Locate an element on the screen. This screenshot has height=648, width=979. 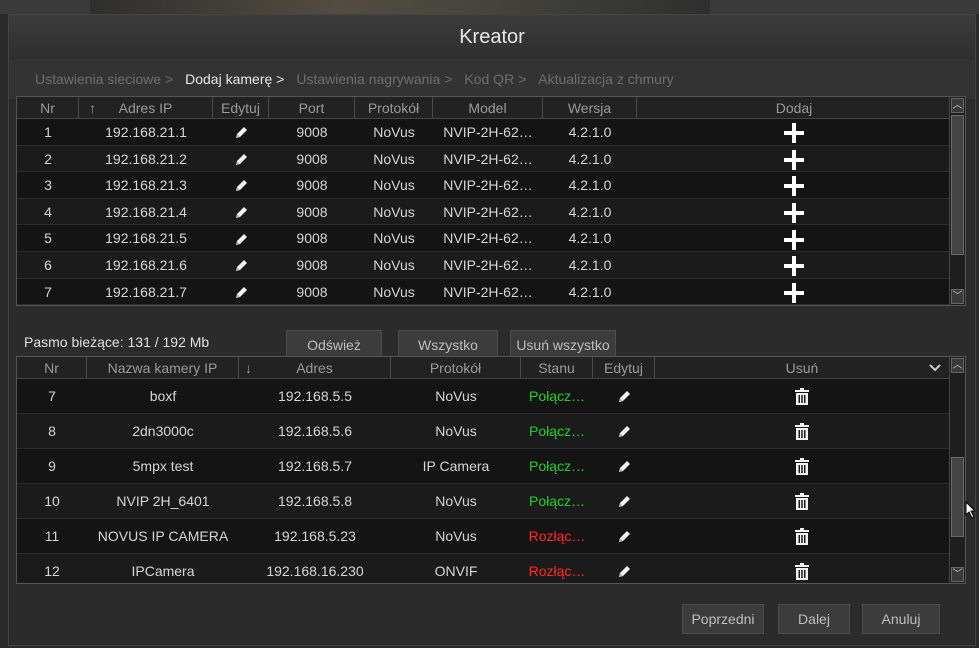
step-qr-code: Kod QR > is located at coordinates (495, 79).